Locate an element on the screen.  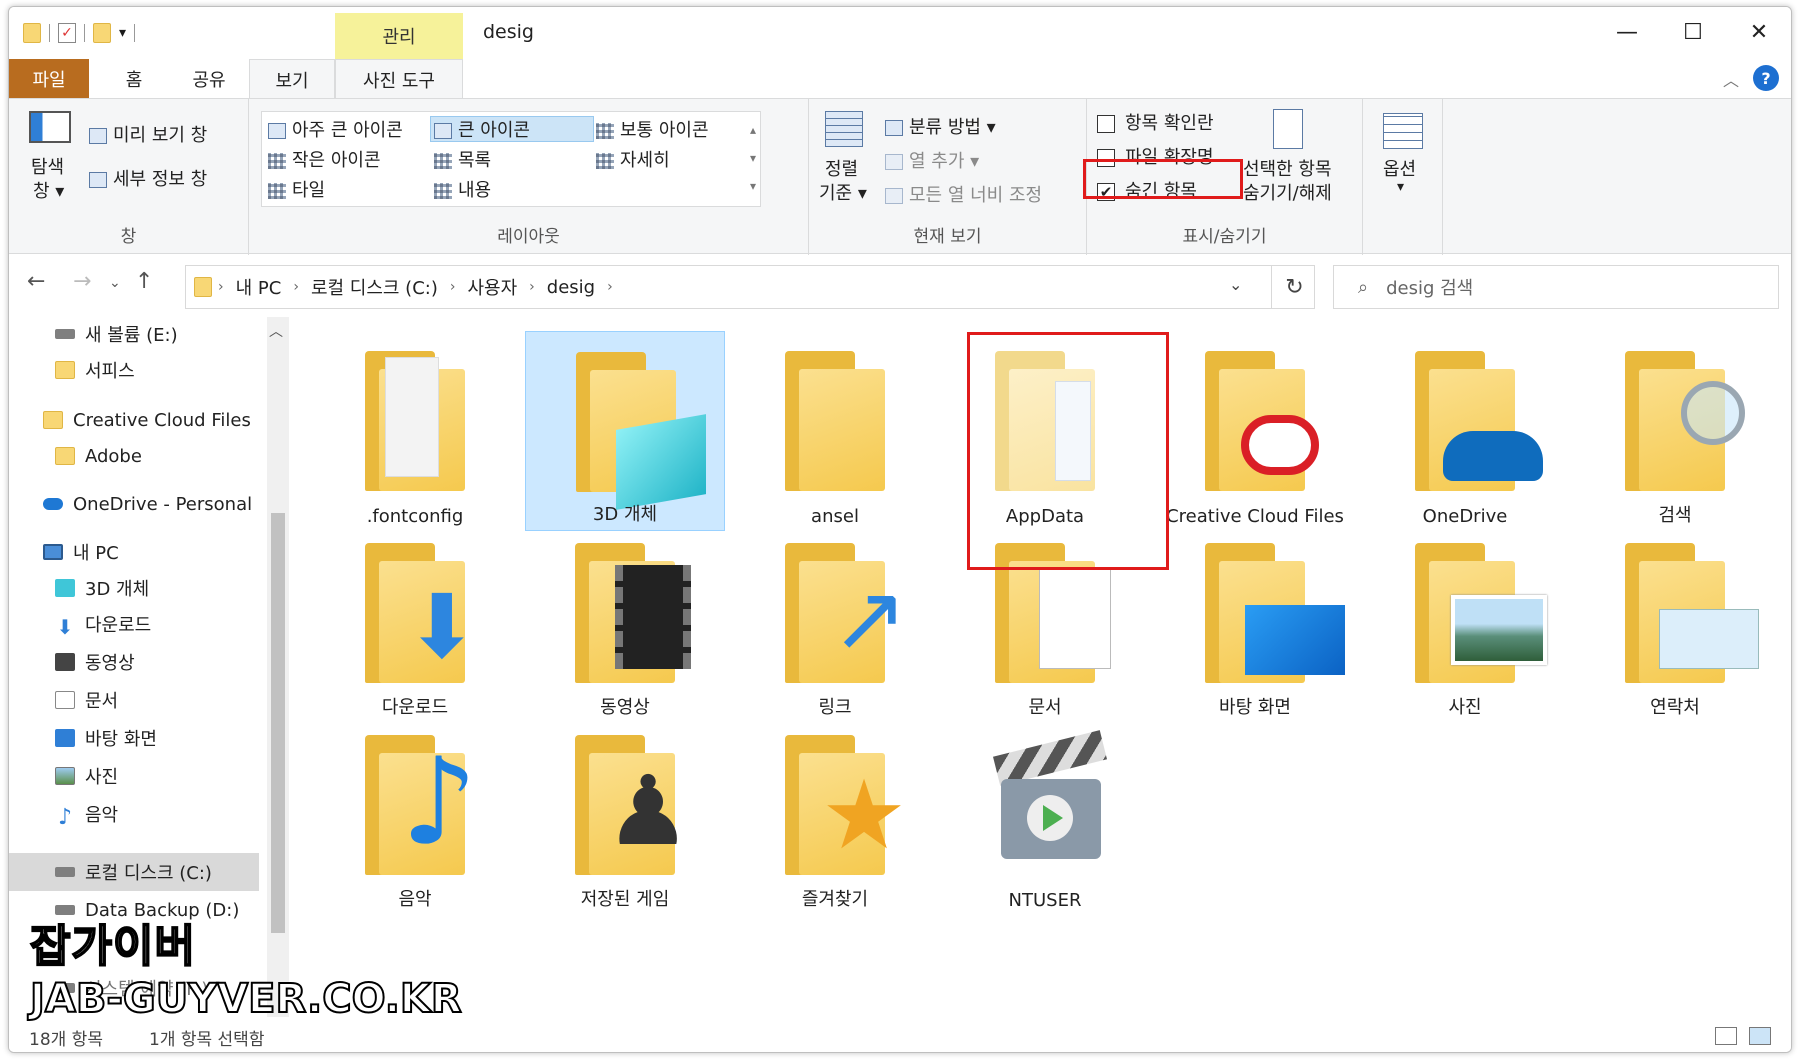
item-count: 18개 항목 is located at coordinates (66, 1040).